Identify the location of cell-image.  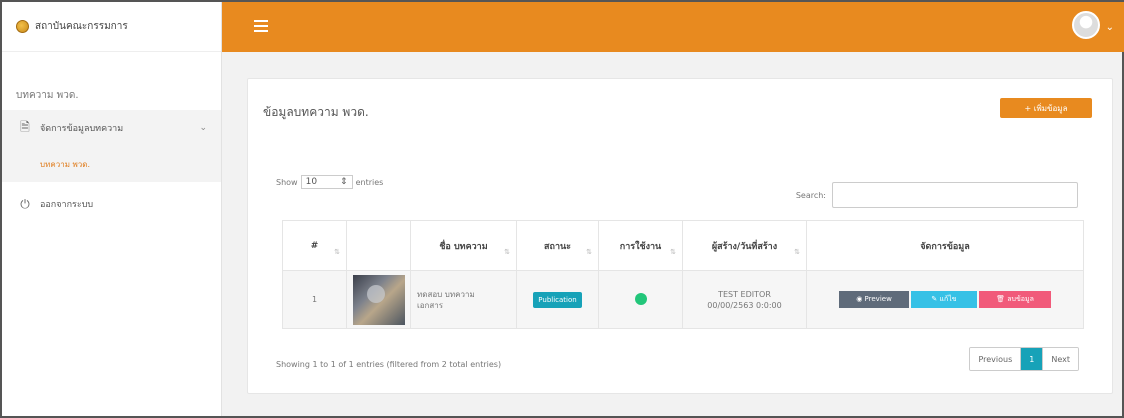
(378, 299).